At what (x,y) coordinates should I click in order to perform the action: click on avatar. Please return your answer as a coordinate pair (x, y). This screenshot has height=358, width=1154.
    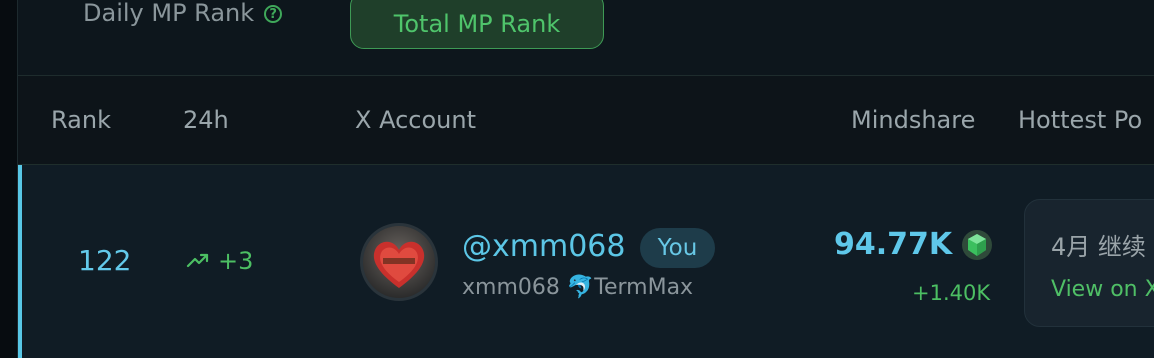
    Looking at the image, I should click on (399, 262).